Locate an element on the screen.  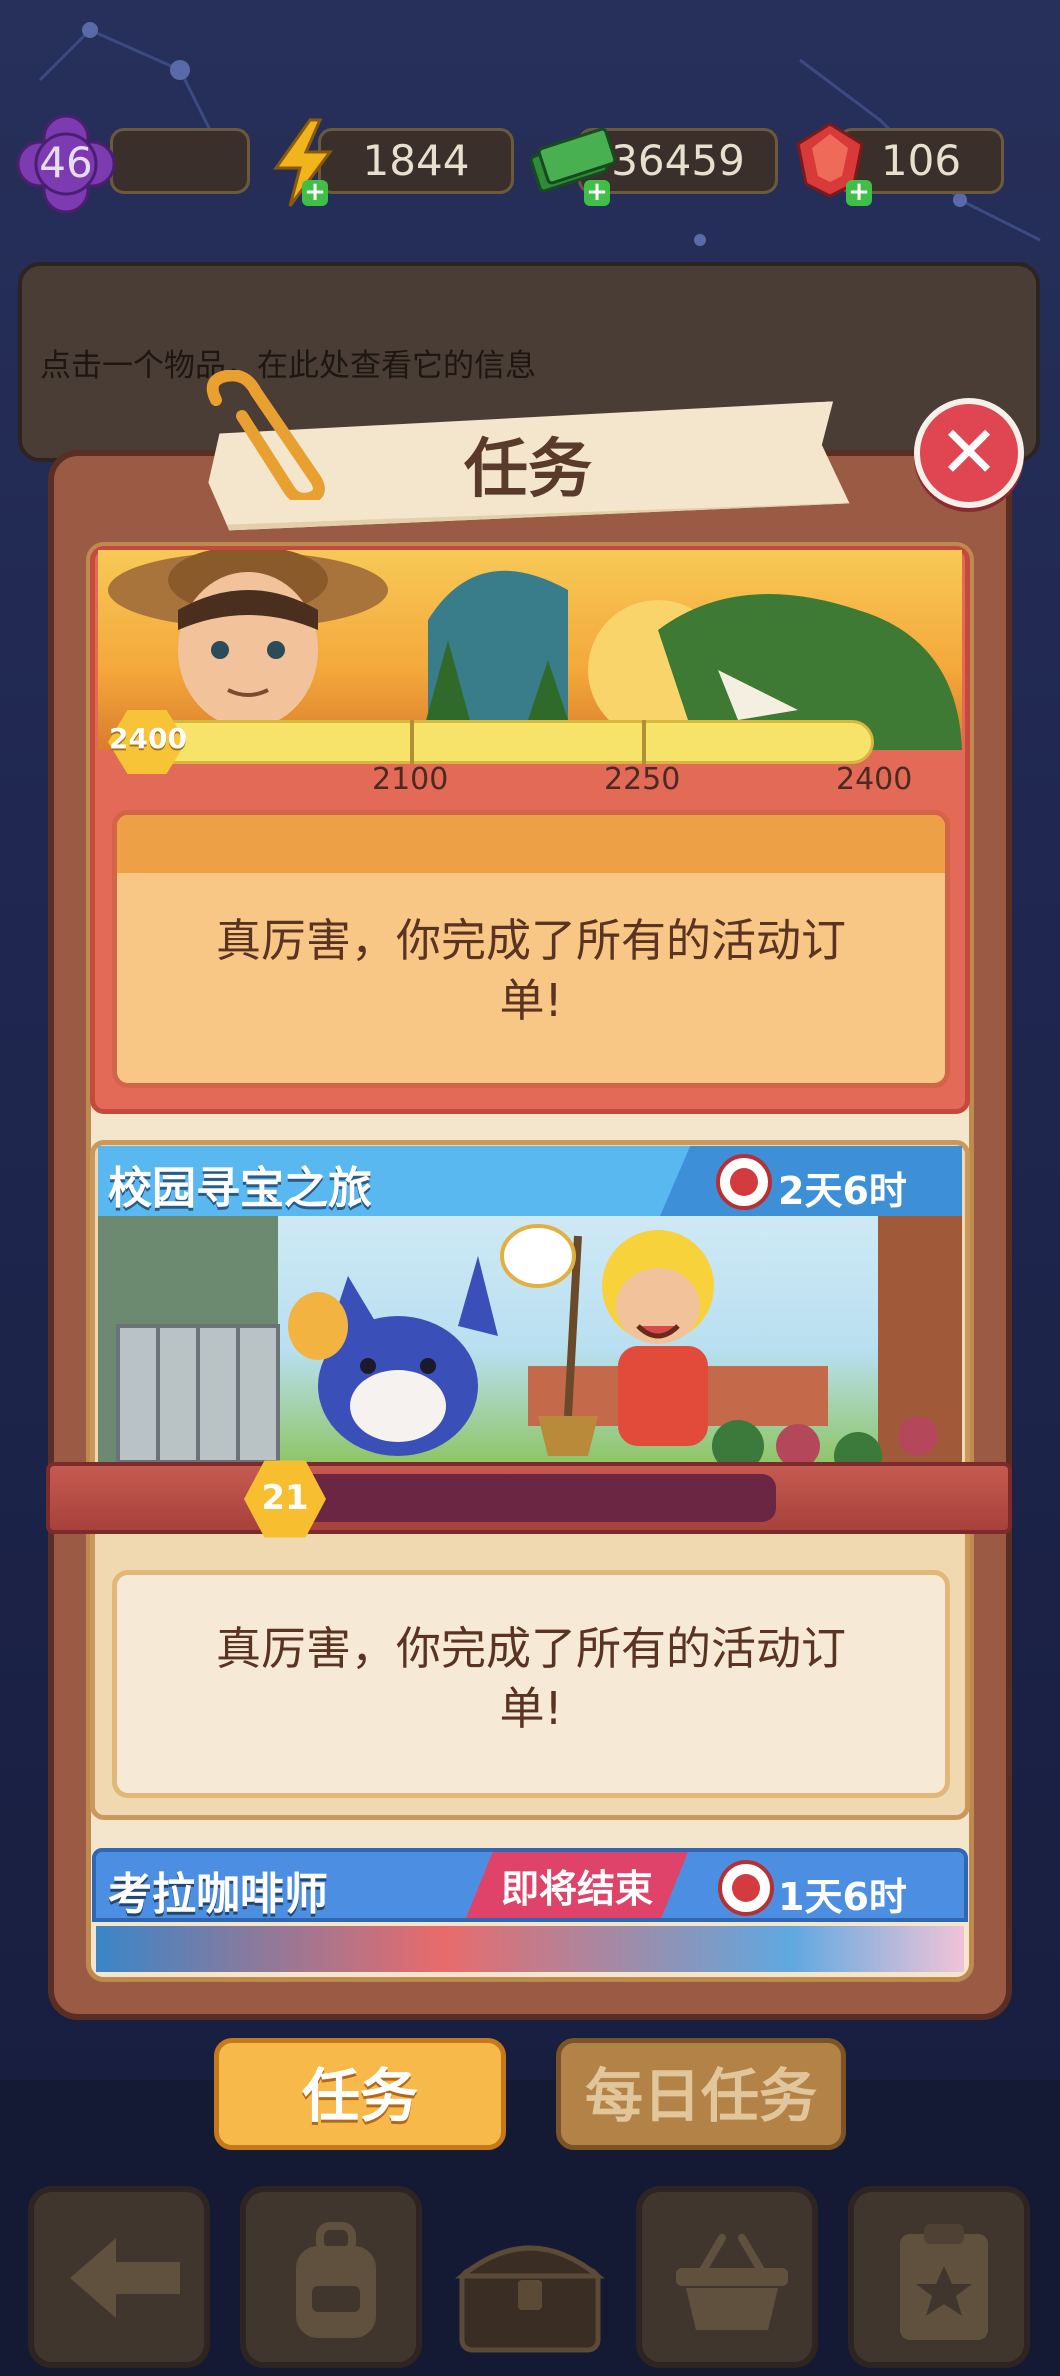
backpack-button is located at coordinates (331, 2277).